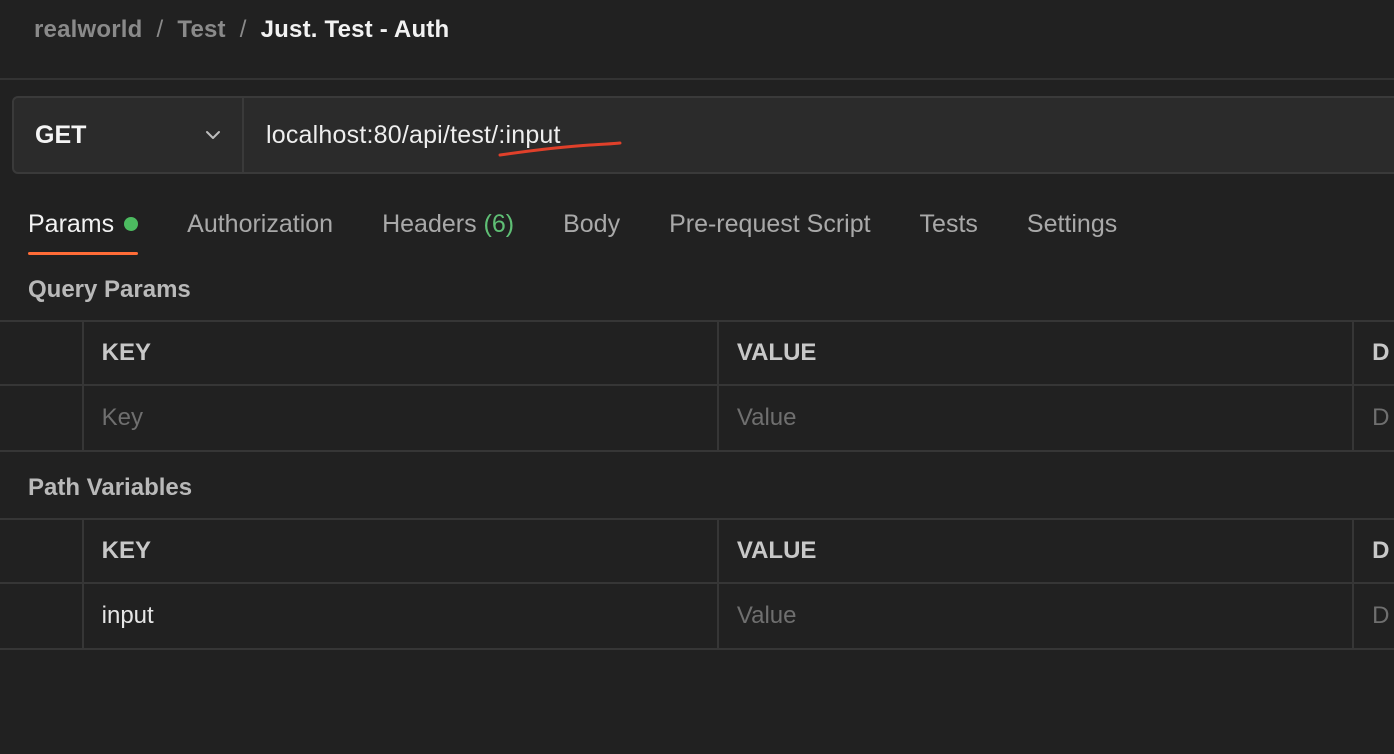 The height and width of the screenshot is (754, 1394). What do you see at coordinates (88, 30) in the screenshot?
I see `breadcrumb-workspace: realworld` at bounding box center [88, 30].